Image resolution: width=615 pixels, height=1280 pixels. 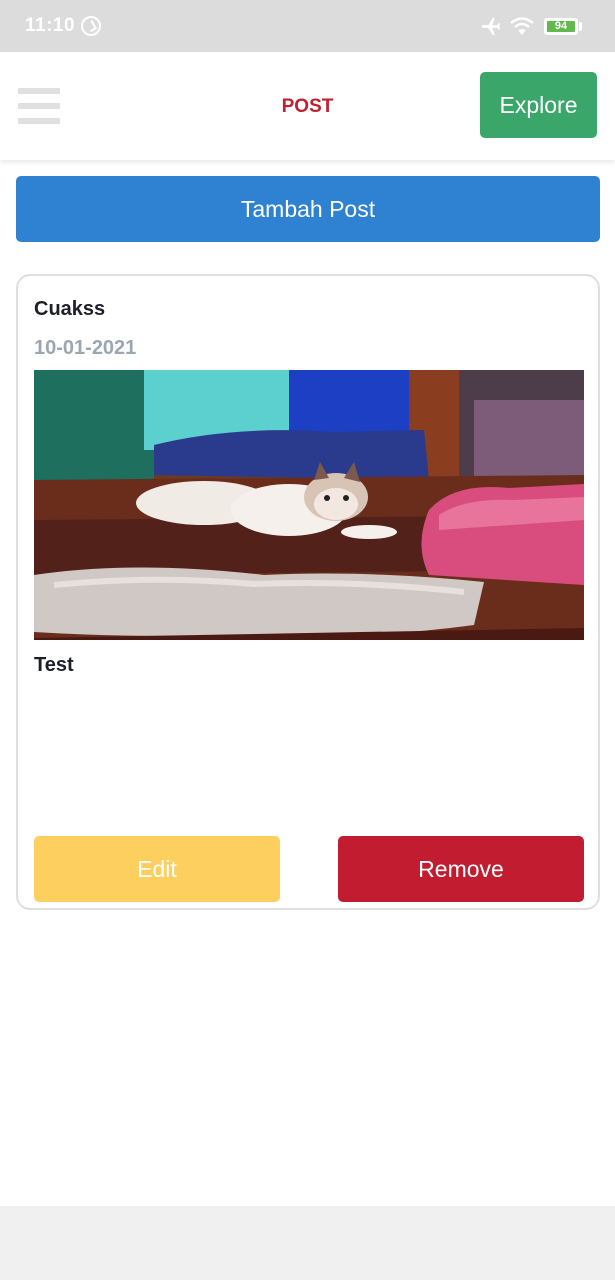 I want to click on post-date: 10-01-2021, so click(x=85, y=348).